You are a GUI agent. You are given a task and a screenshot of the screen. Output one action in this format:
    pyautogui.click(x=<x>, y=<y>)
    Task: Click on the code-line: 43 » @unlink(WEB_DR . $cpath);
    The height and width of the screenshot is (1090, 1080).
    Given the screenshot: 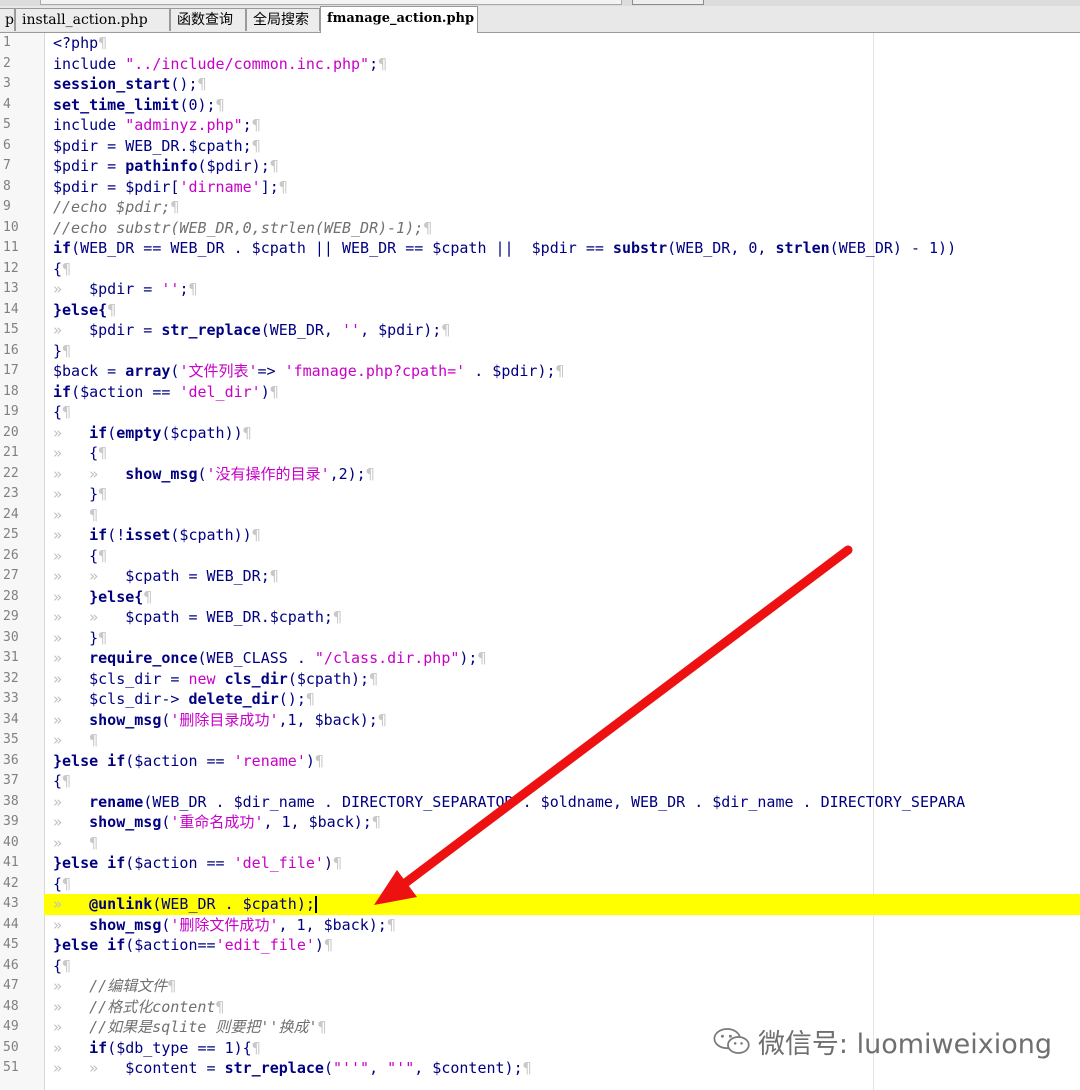 What is the action you would take?
    pyautogui.click(x=540, y=904)
    